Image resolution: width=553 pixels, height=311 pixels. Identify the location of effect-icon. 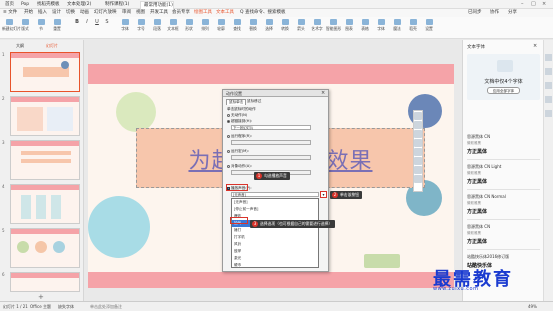
(418, 170).